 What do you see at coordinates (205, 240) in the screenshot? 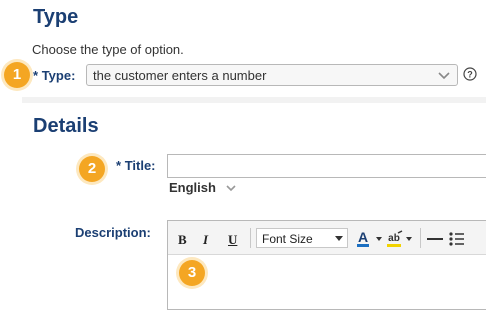
I see `italic-button: I` at bounding box center [205, 240].